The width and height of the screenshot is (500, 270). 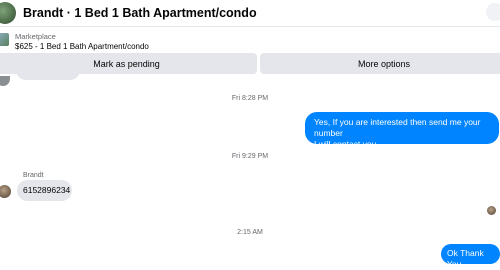 What do you see at coordinates (140, 13) in the screenshot?
I see `conversation-title: Brandt · 1 Bed 1 Bath Apartment/condo` at bounding box center [140, 13].